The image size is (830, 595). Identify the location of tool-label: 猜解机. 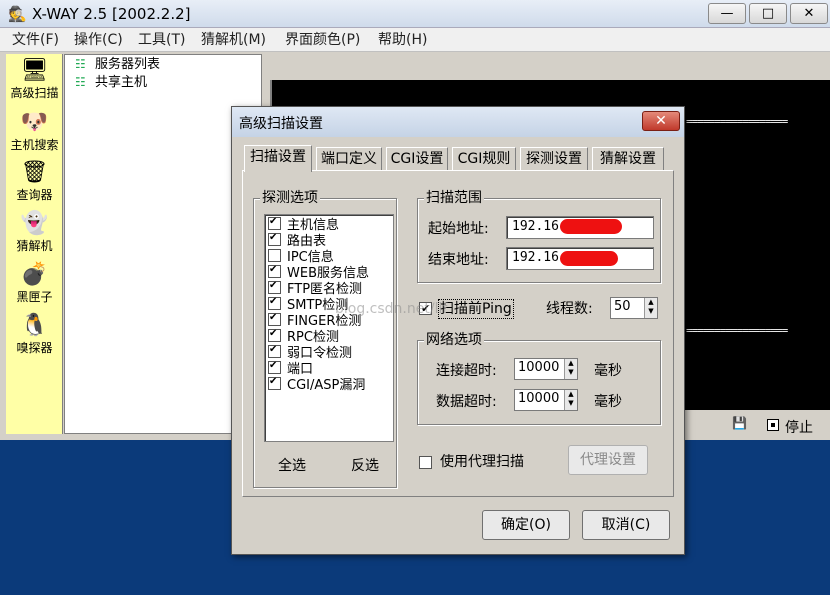
(34, 246).